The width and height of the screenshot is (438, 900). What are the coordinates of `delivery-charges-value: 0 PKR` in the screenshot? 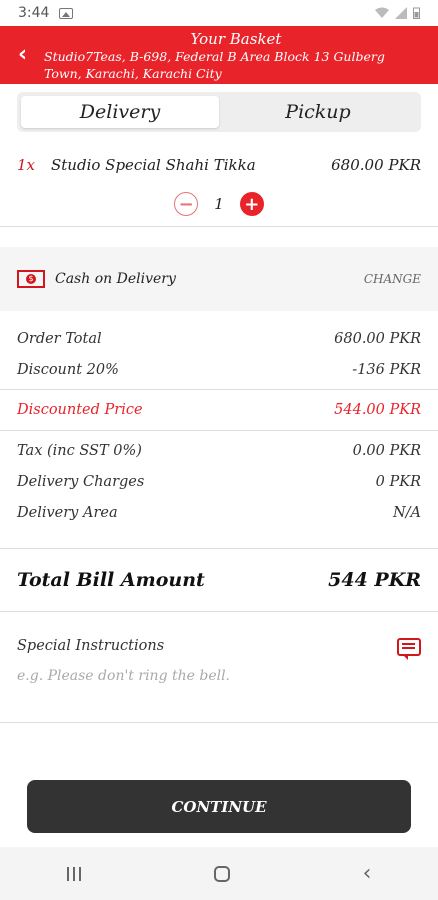 It's located at (398, 481).